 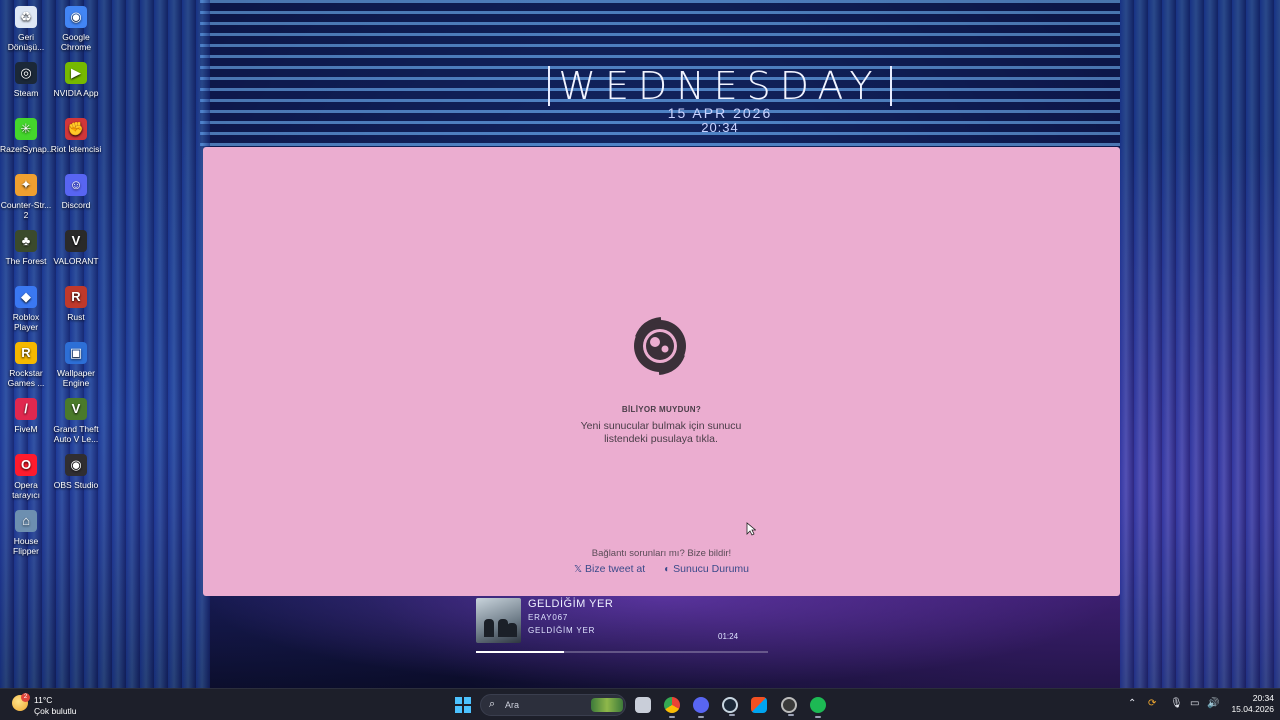 What do you see at coordinates (26, 533) in the screenshot?
I see `desktop-icon: ⌂ House Flipper` at bounding box center [26, 533].